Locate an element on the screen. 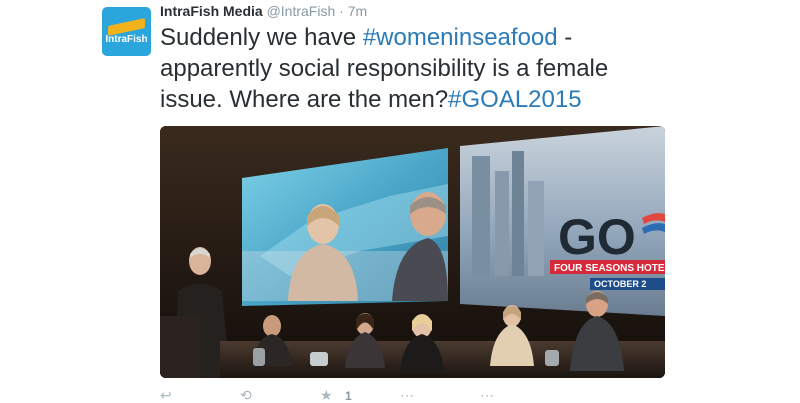 This screenshot has height=403, width=800. hashtag-link-goal2015: #GOAL2015 is located at coordinates (514, 99).